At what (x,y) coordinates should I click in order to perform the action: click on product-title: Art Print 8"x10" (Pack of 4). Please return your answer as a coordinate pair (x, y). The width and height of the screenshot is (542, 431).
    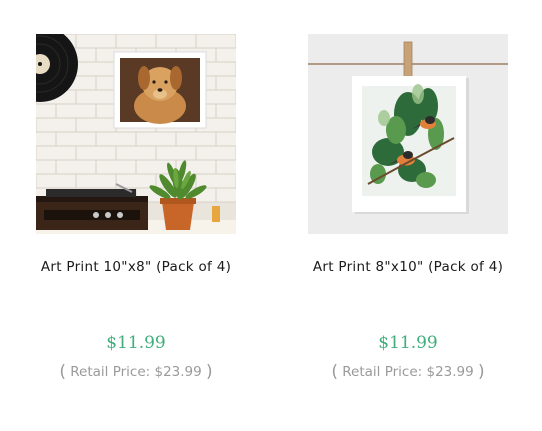
    Looking at the image, I should click on (408, 267).